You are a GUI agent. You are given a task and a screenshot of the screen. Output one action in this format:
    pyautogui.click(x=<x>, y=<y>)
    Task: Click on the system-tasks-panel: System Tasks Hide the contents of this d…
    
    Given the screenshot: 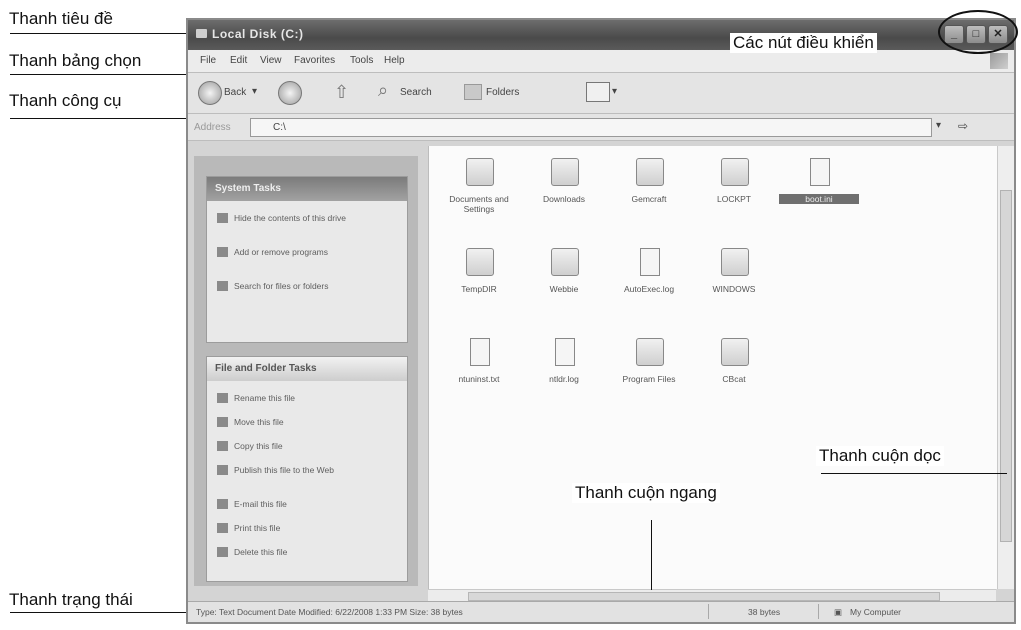 What is the action you would take?
    pyautogui.click(x=307, y=259)
    